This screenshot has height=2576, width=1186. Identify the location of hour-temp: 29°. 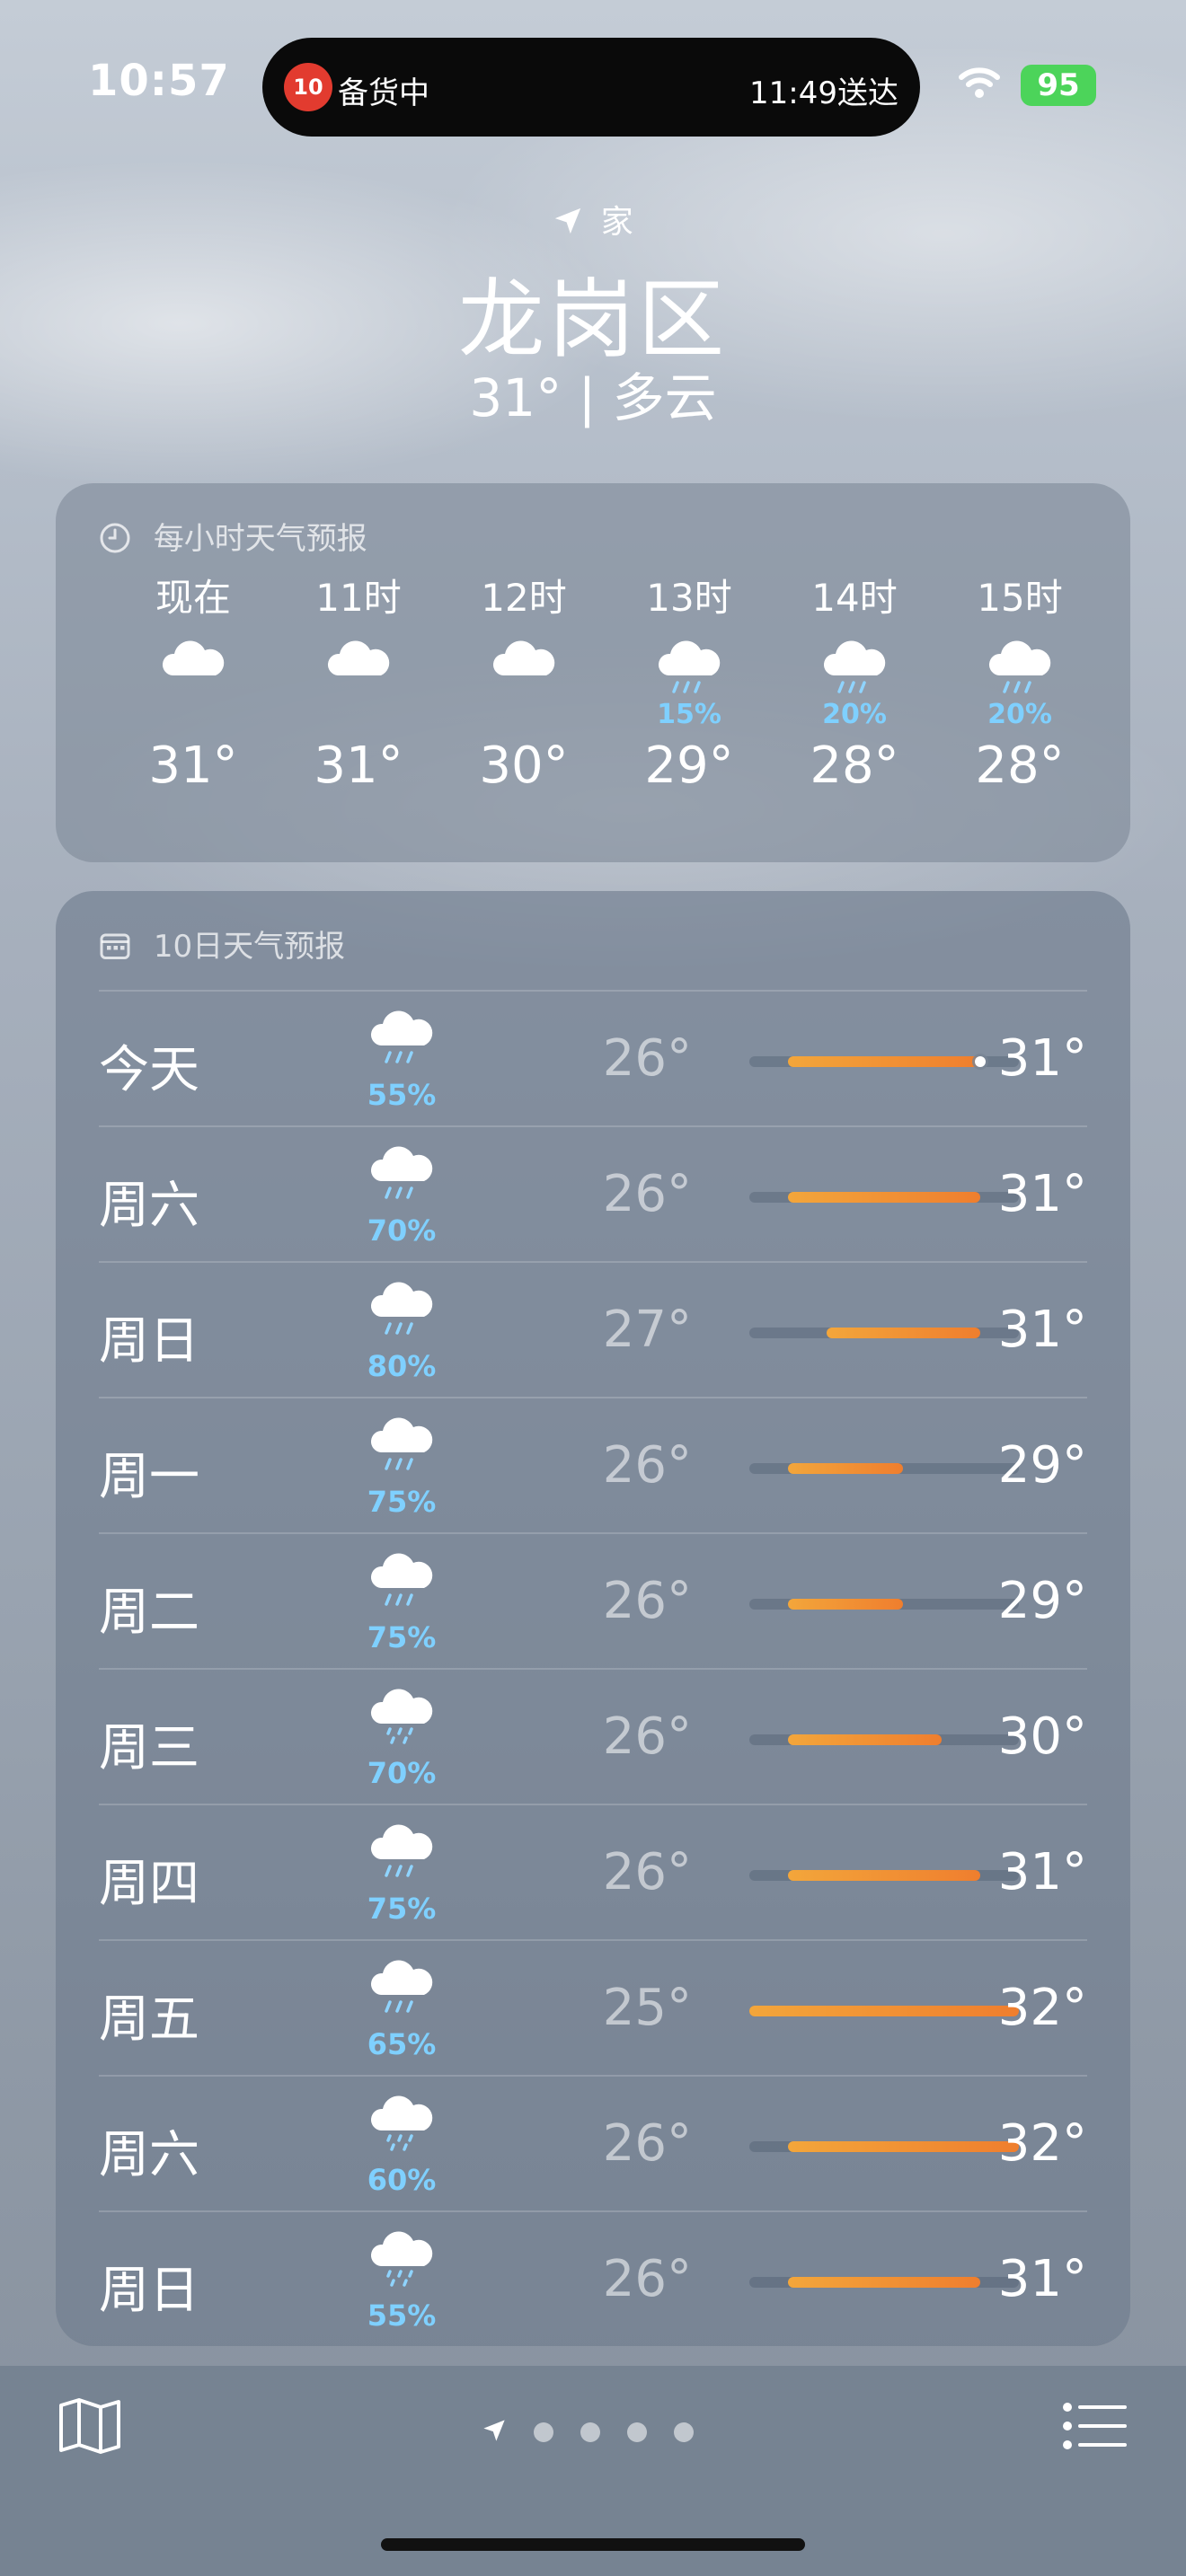
(689, 766).